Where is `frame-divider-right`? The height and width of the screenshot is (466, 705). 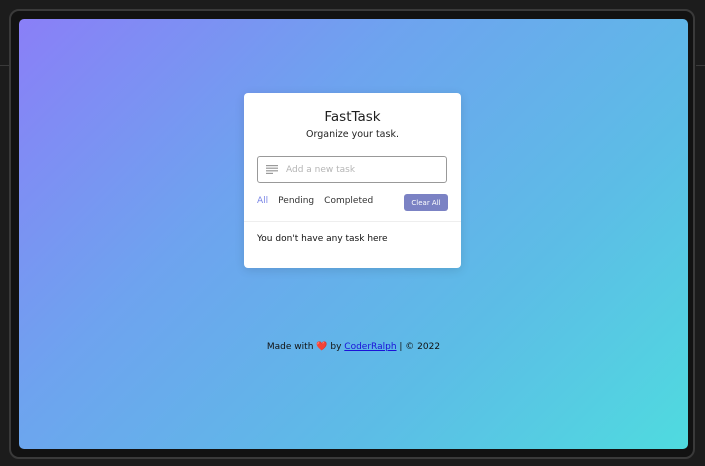 frame-divider-right is located at coordinates (700, 65).